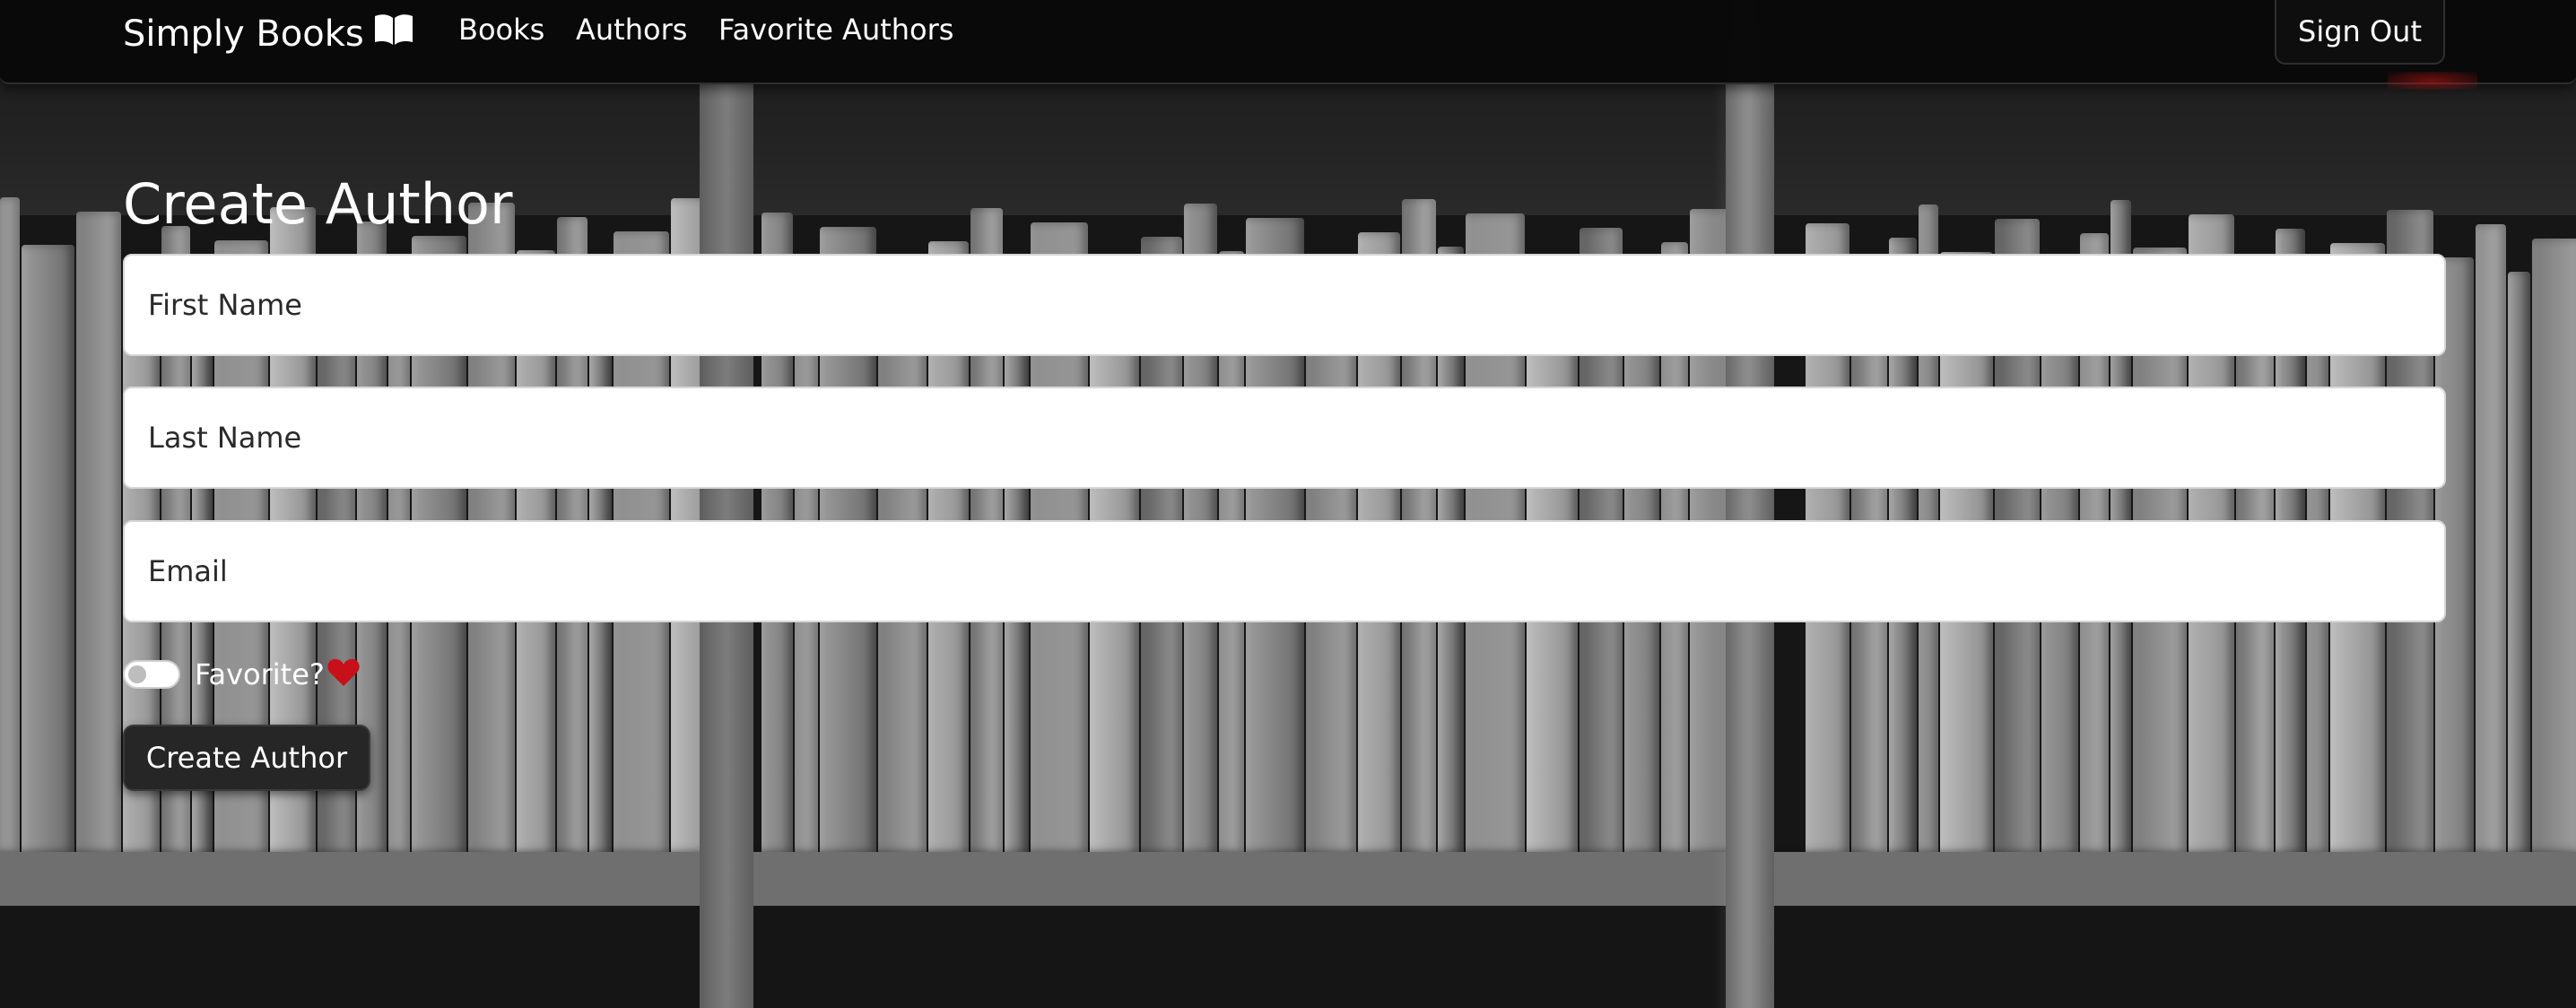  I want to click on brand-link: Simply Books, so click(268, 34).